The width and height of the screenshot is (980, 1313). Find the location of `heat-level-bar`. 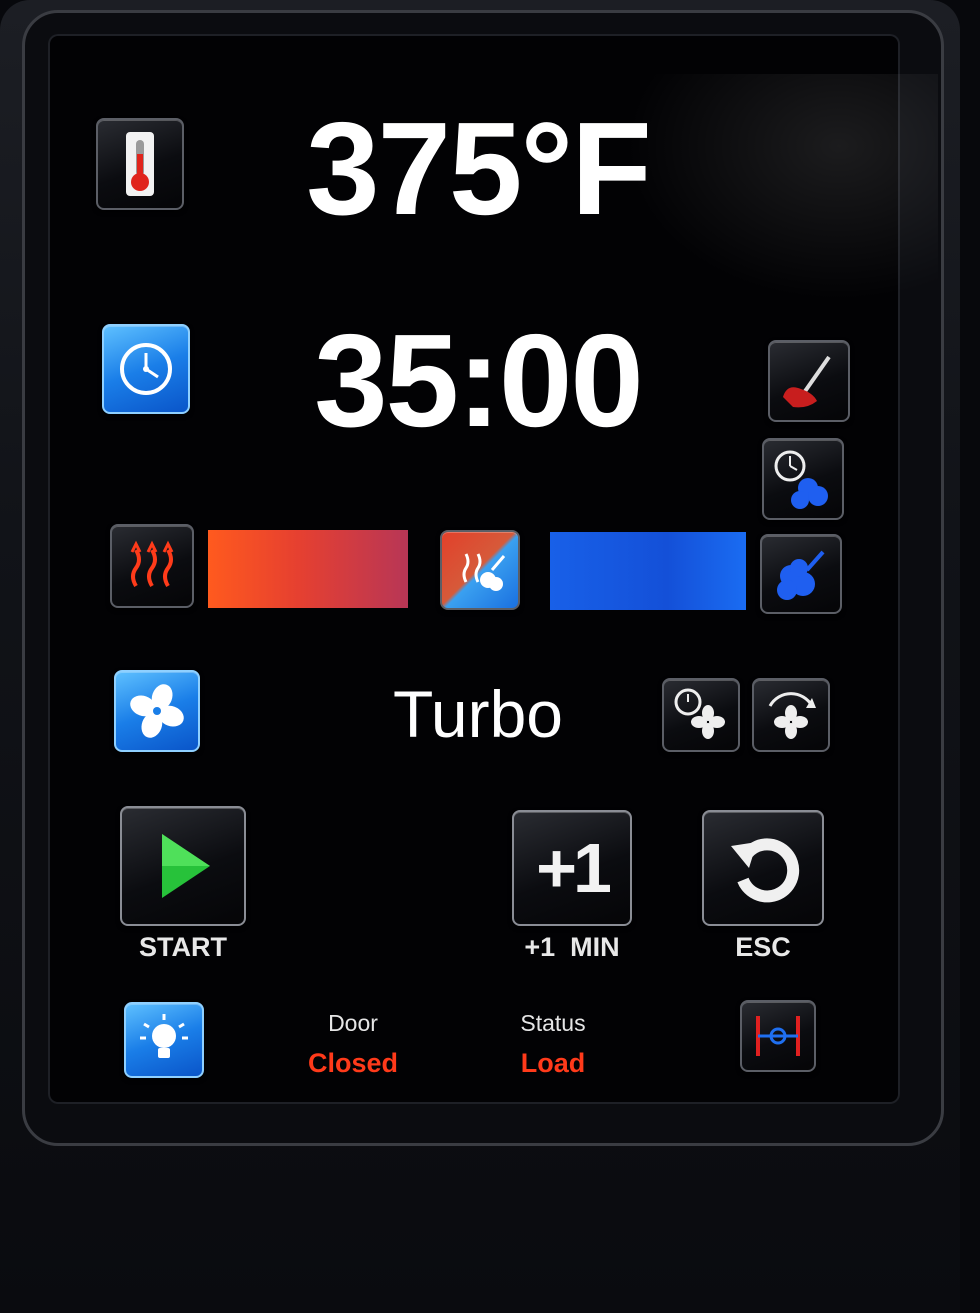

heat-level-bar is located at coordinates (308, 569).